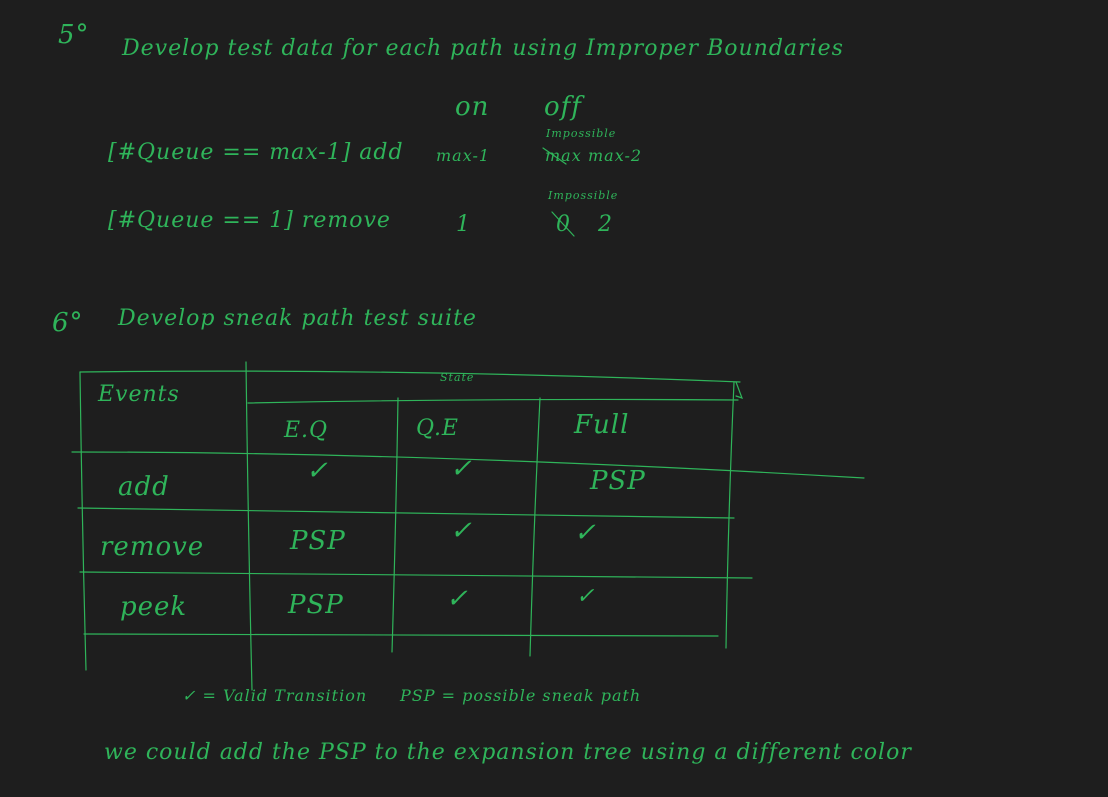 The width and height of the screenshot is (1108, 797). What do you see at coordinates (406, 513) in the screenshot?
I see `row-divider-add` at bounding box center [406, 513].